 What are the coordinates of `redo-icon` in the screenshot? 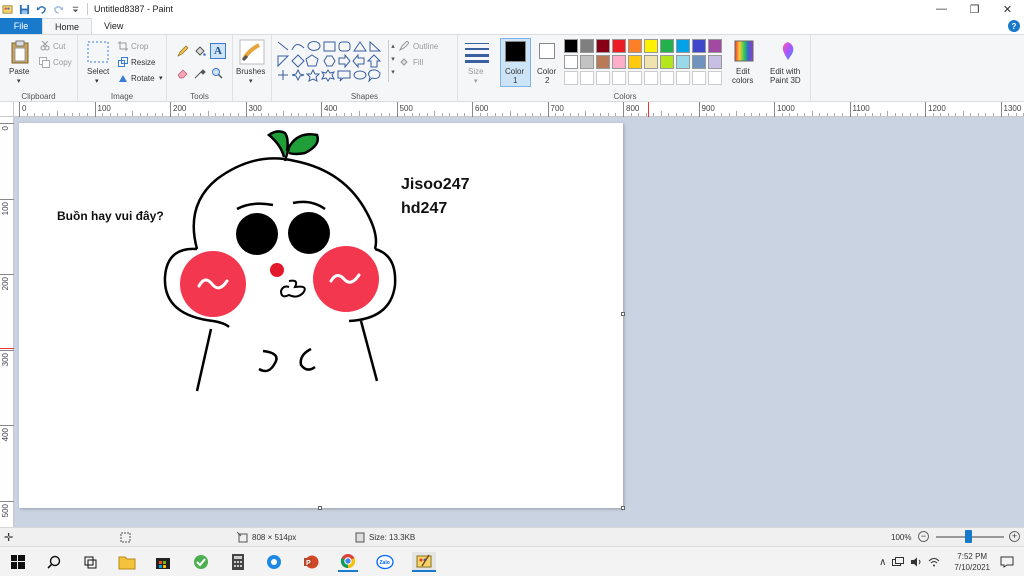 It's located at (58, 9).